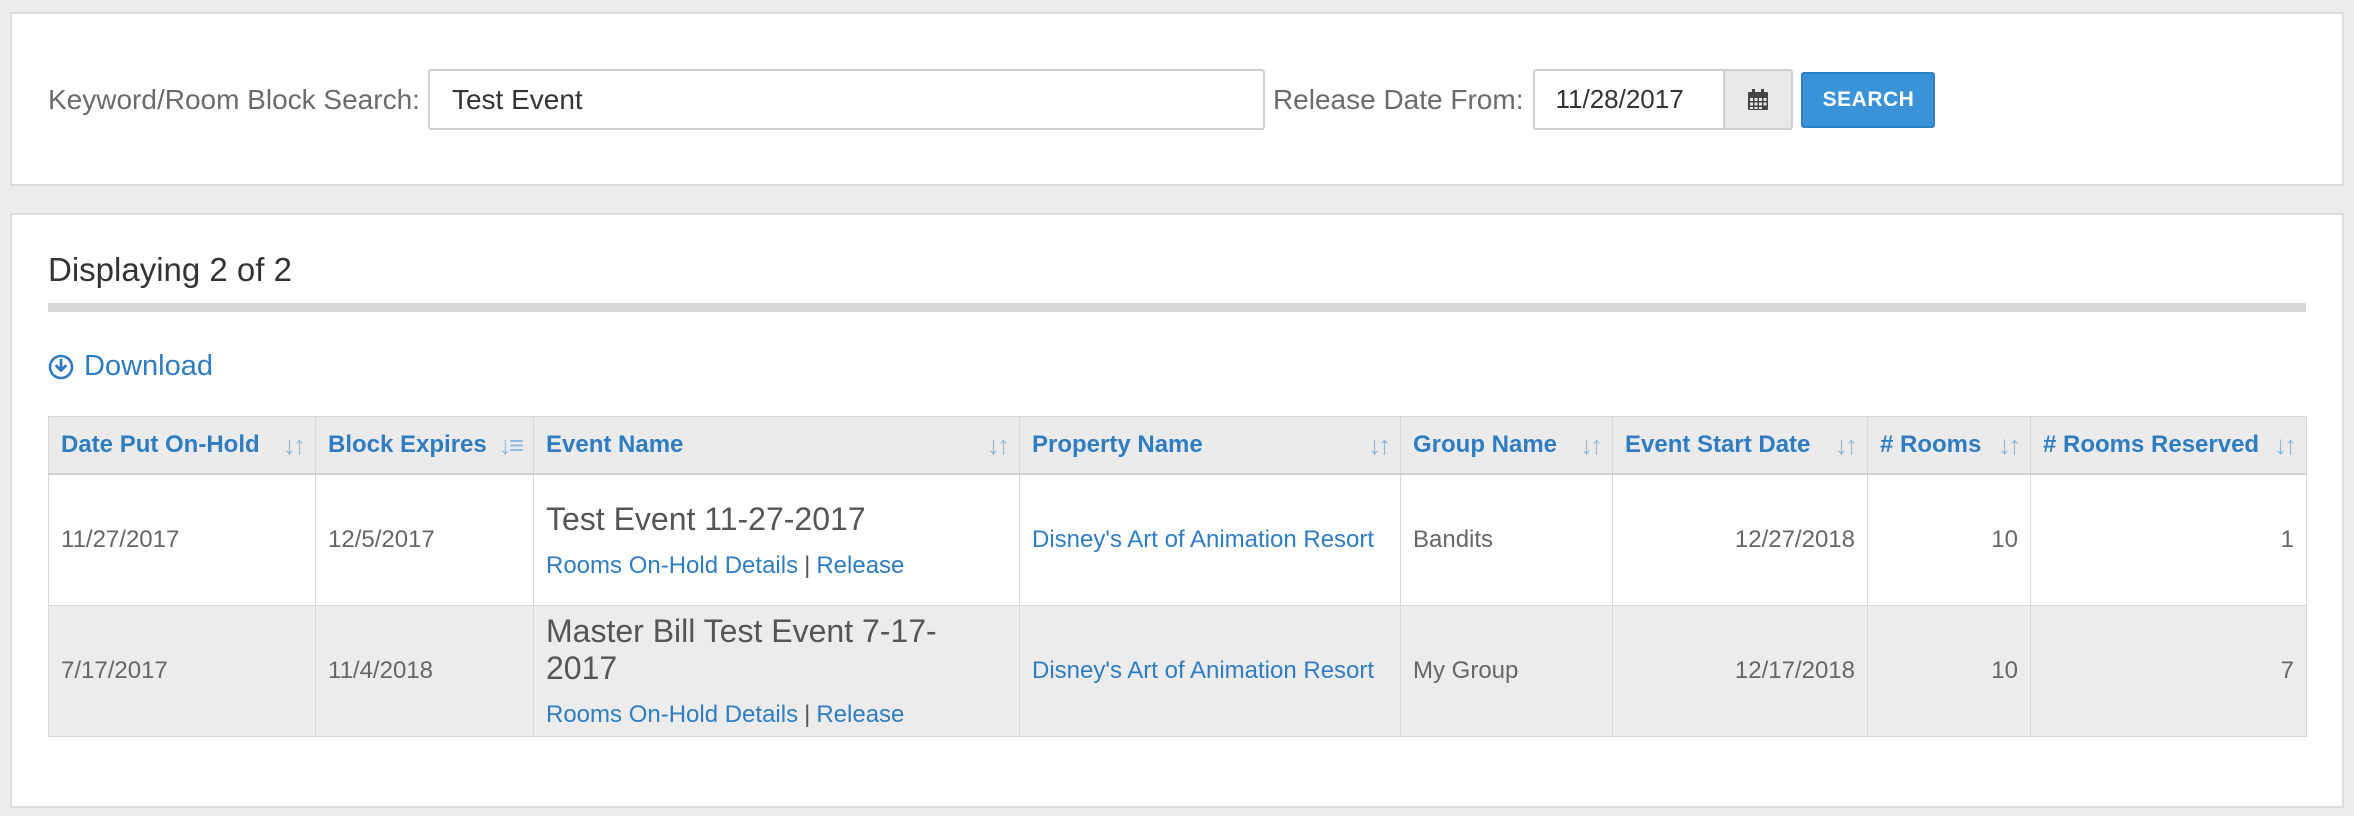 Image resolution: width=2354 pixels, height=816 pixels. What do you see at coordinates (1506, 445) in the screenshot?
I see `column-header-group-name: Group Name ↓↑` at bounding box center [1506, 445].